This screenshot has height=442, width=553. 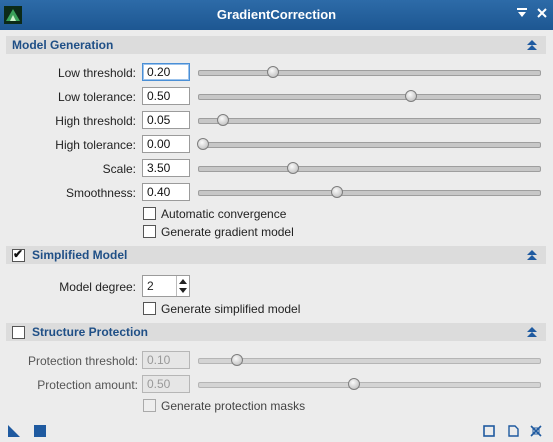 I want to click on param-label: Low tolerance:, so click(x=96, y=97).